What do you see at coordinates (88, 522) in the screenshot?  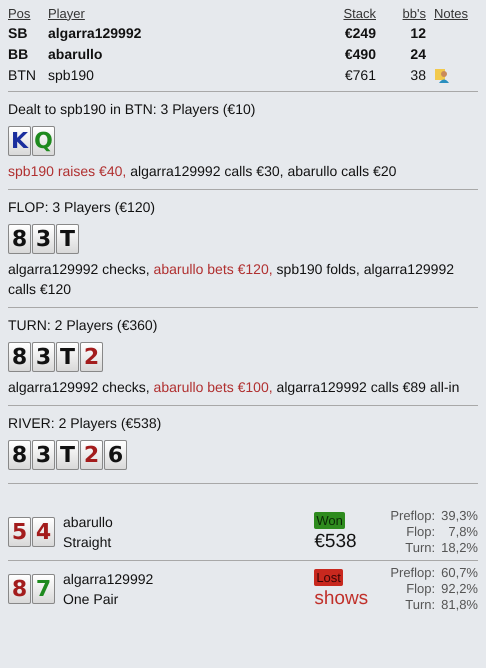 I see `player-name: abarullo` at bounding box center [88, 522].